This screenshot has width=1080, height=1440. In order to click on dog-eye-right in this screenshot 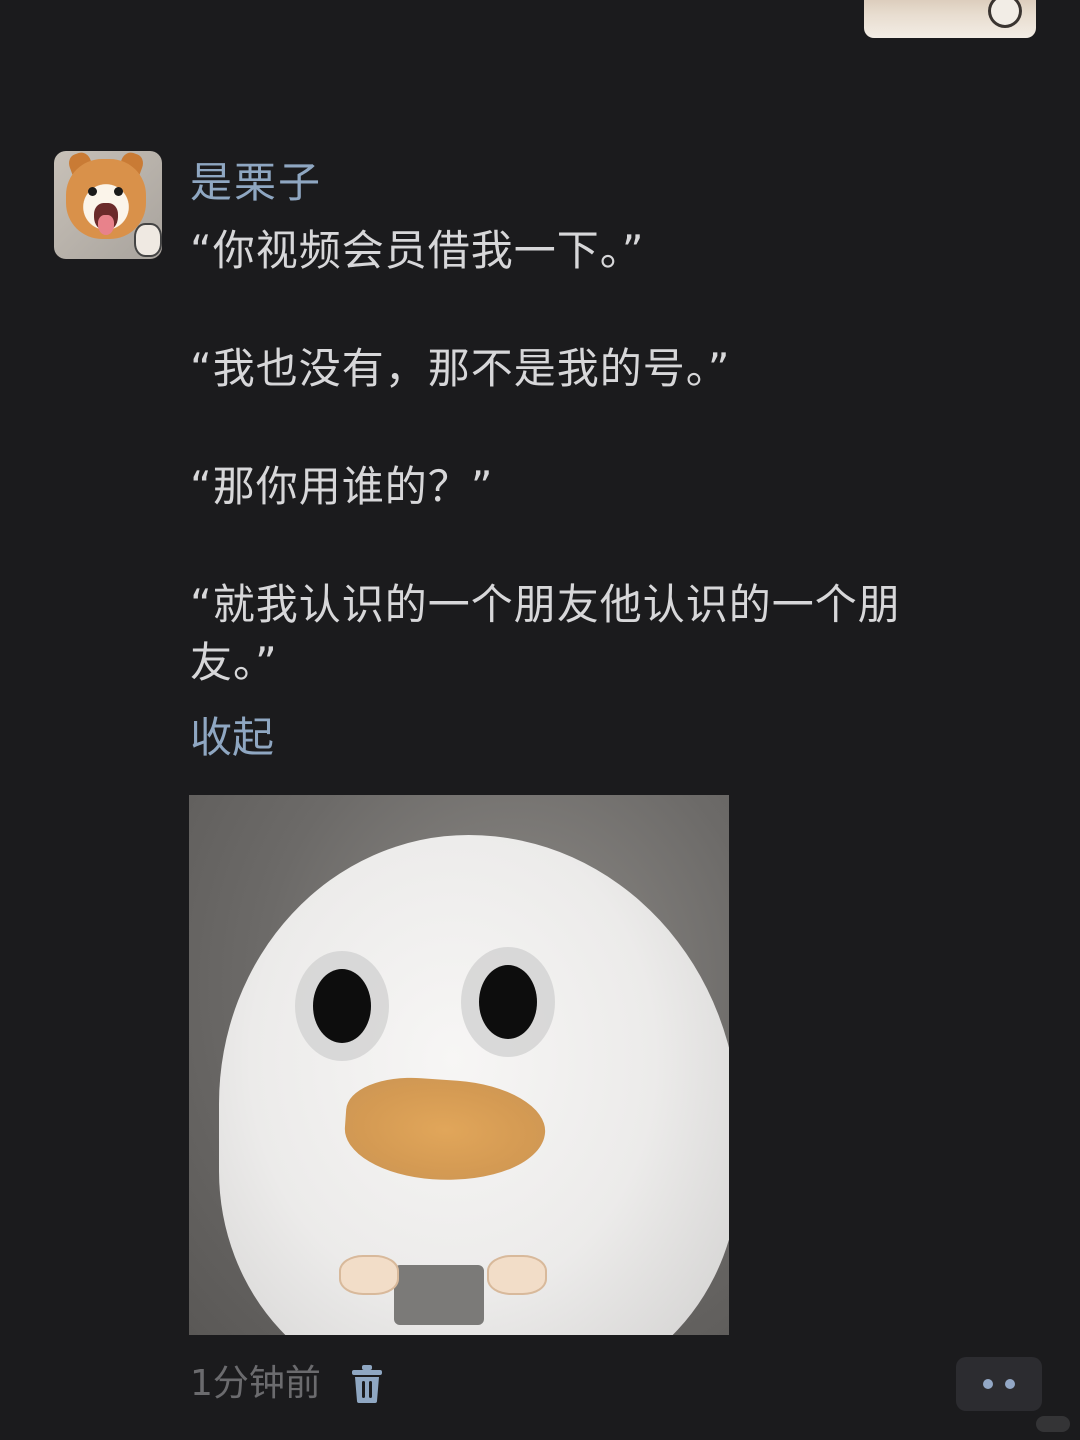, I will do `click(118, 191)`.